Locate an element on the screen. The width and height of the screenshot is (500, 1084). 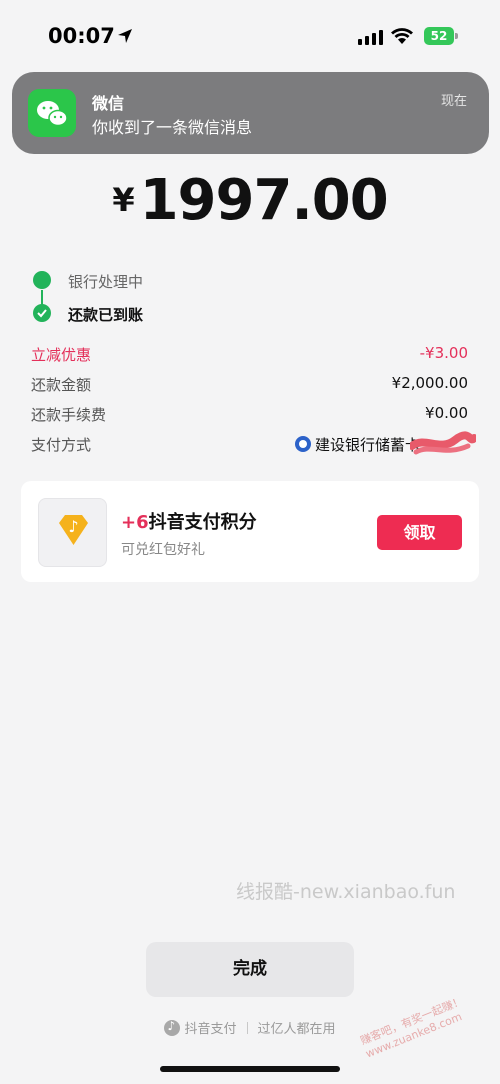
done-button: 完成 is located at coordinates (250, 969).